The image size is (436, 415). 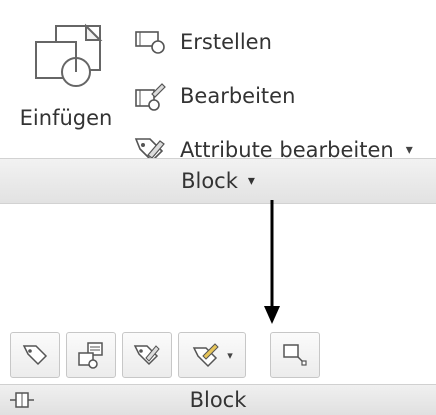 What do you see at coordinates (238, 96) in the screenshot?
I see `block-editor-label: Bearbeiten` at bounding box center [238, 96].